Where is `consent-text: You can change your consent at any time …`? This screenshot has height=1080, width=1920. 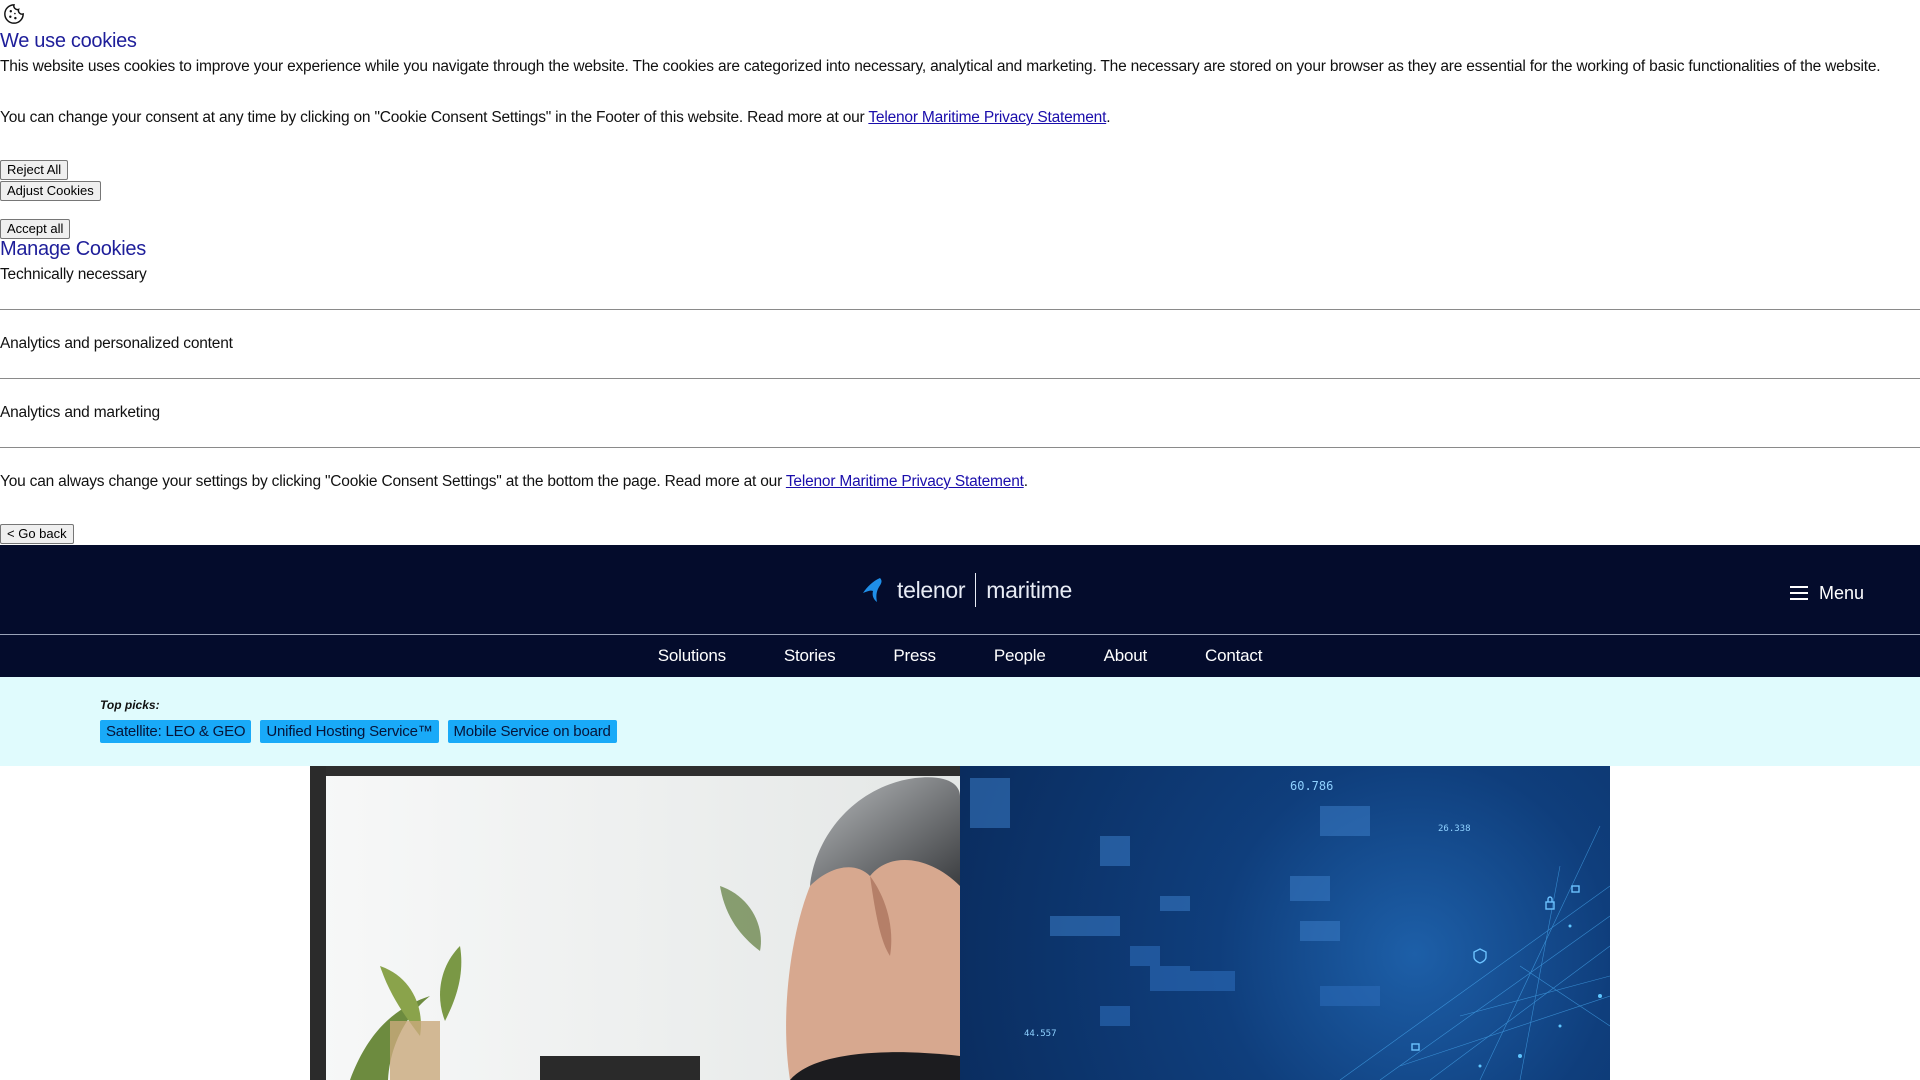 consent-text: You can change your consent at any time … is located at coordinates (434, 117).